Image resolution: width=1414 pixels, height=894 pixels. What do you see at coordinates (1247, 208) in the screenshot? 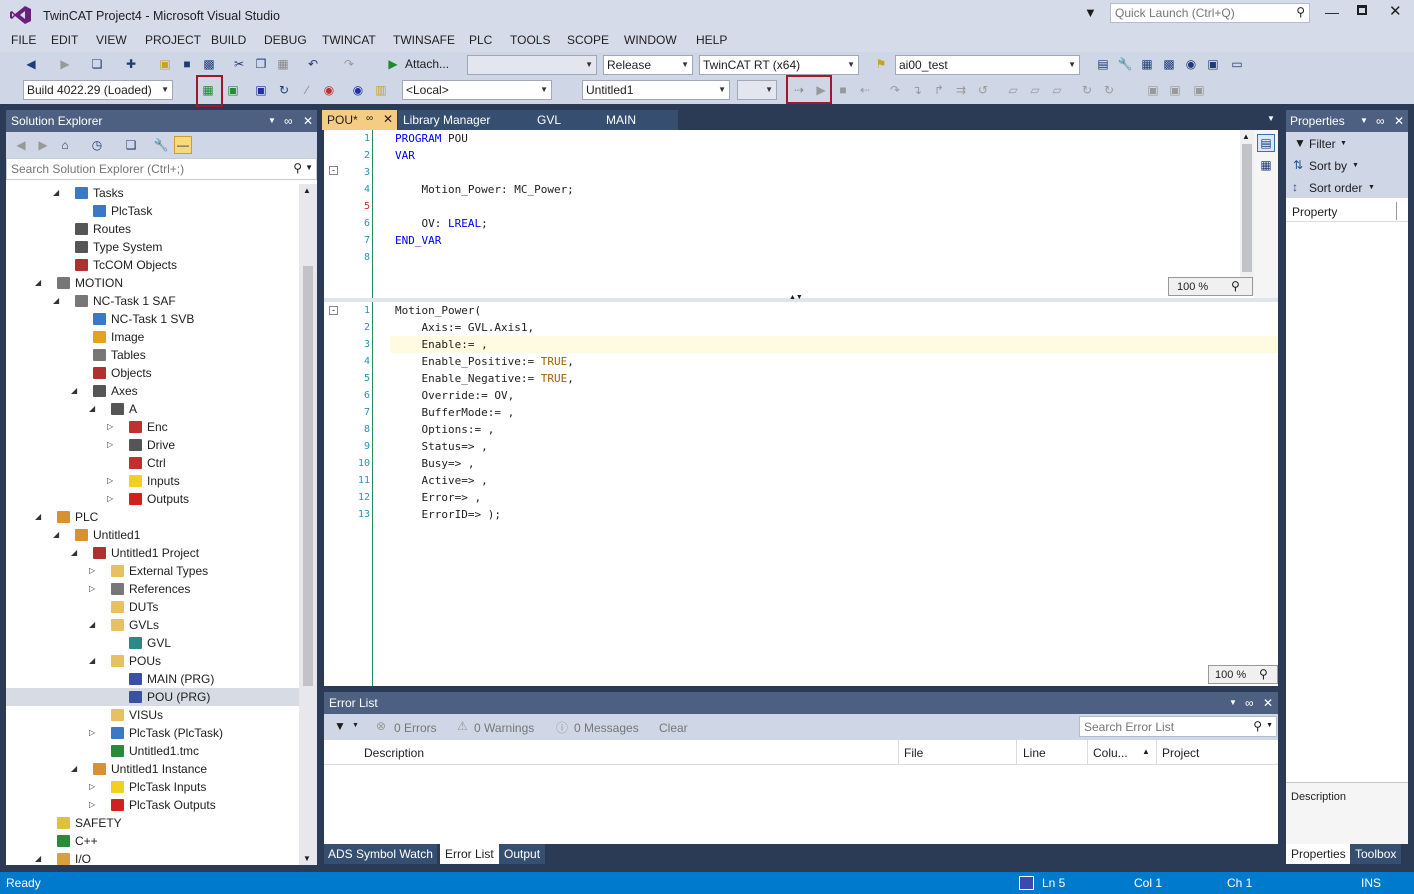
I see `decl-scroll-thumb` at bounding box center [1247, 208].